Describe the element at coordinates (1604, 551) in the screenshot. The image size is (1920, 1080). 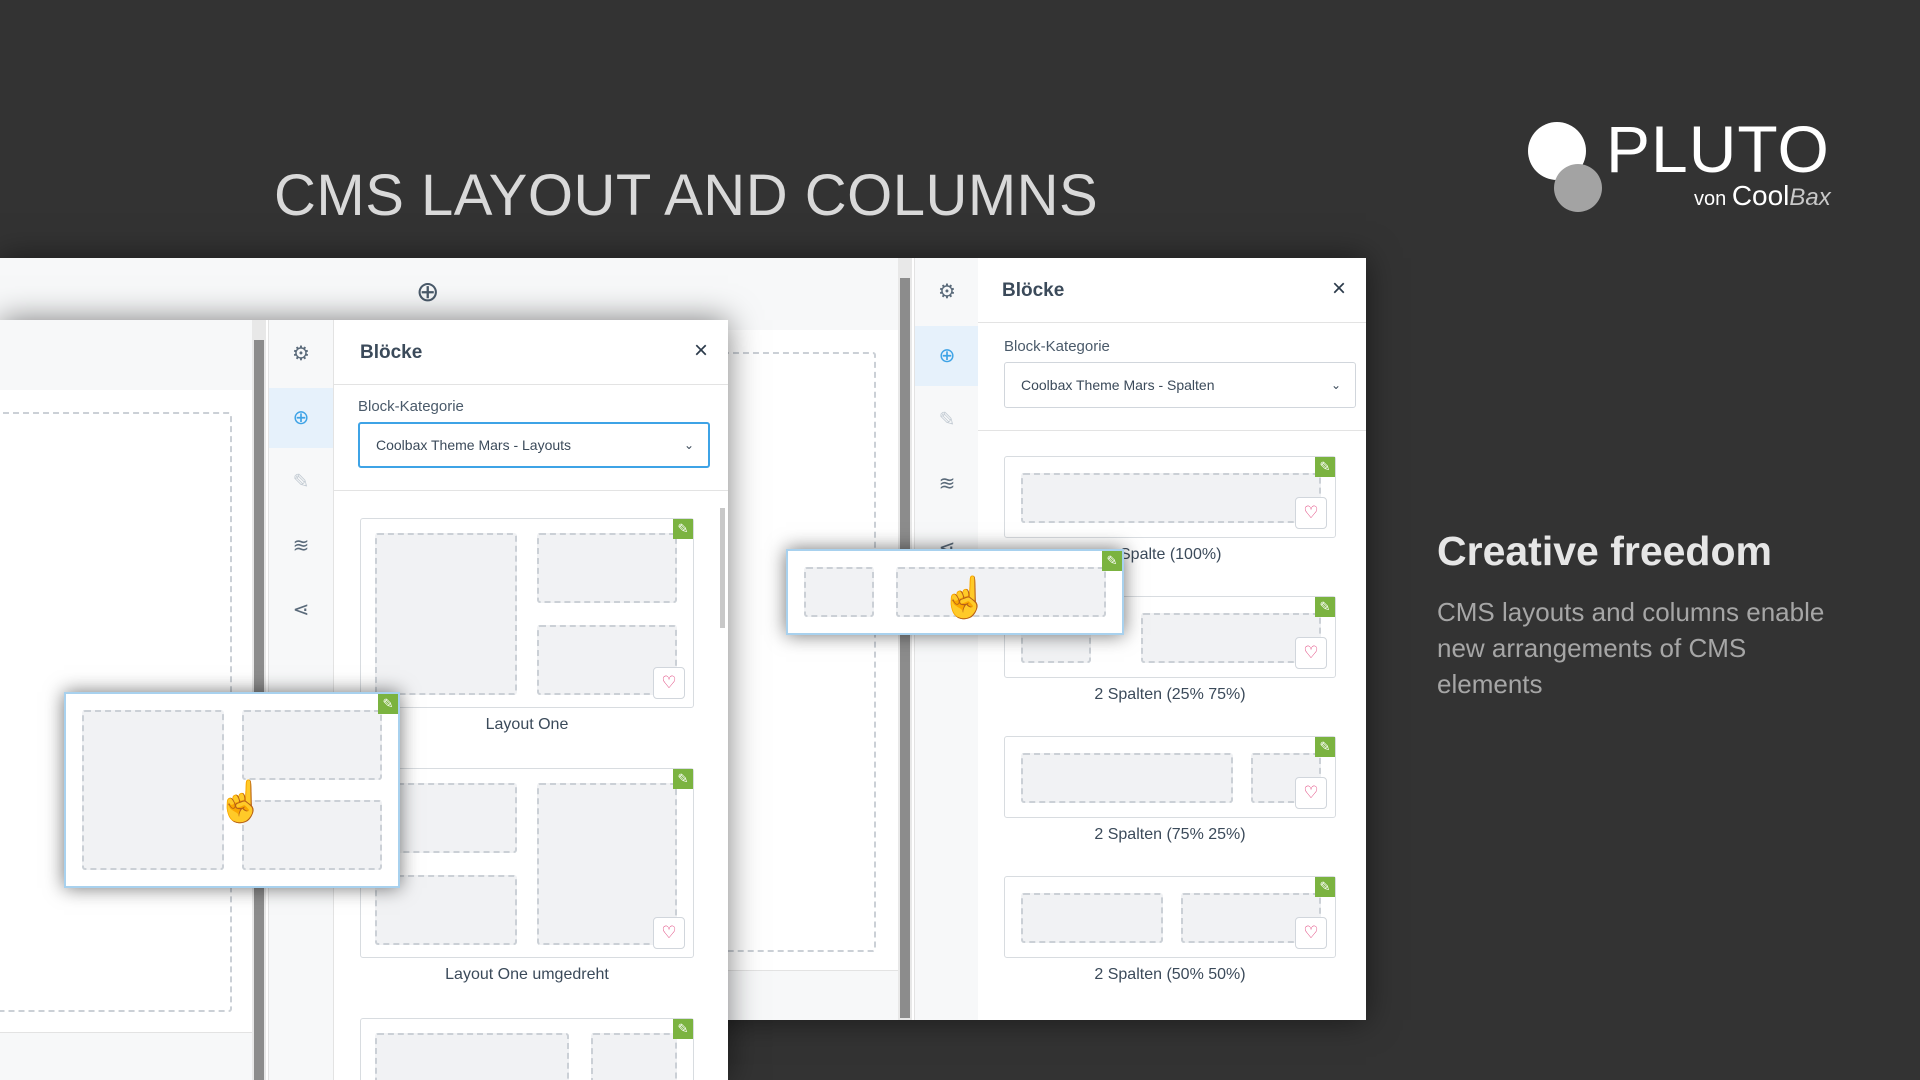
I see `promo-title: Creative freedom` at that location.